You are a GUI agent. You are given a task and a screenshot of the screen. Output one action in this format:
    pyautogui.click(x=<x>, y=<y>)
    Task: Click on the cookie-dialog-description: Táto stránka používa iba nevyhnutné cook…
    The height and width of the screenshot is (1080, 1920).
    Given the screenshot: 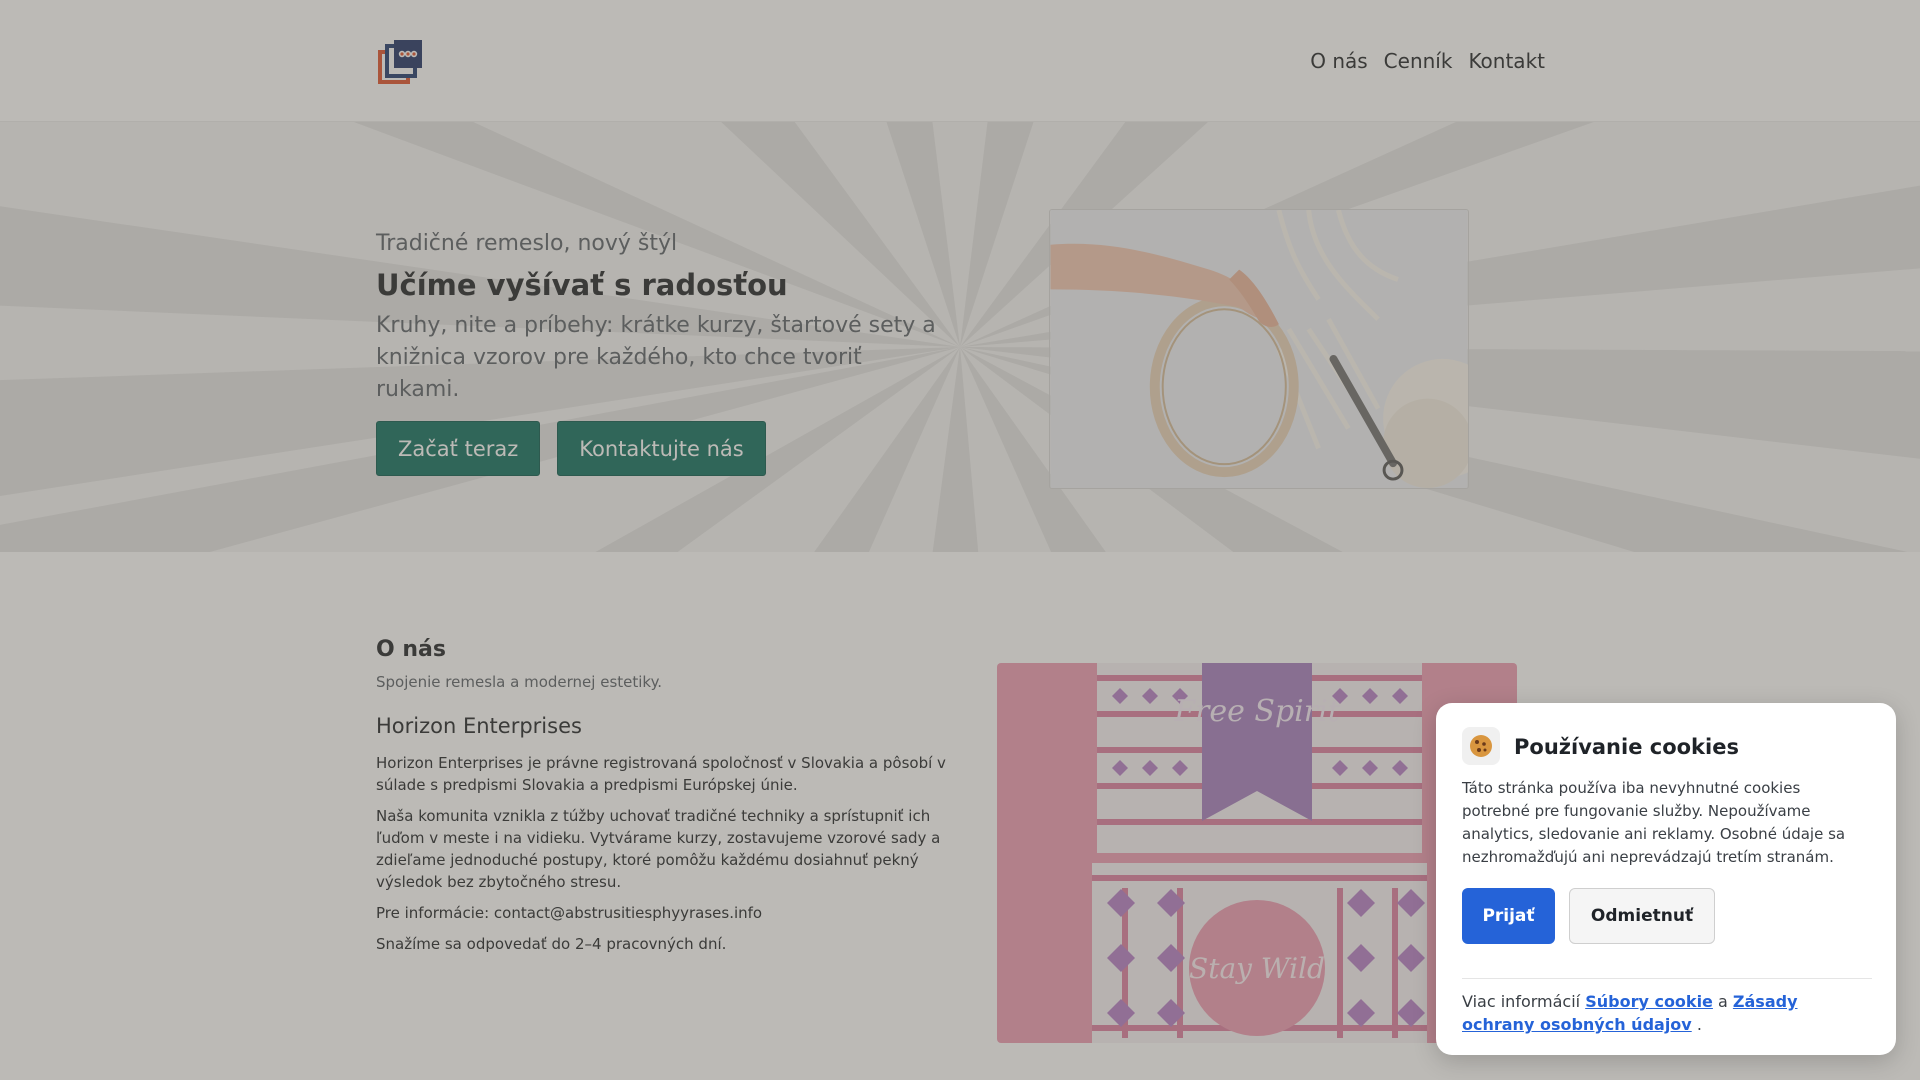 What is the action you would take?
    pyautogui.click(x=1654, y=822)
    